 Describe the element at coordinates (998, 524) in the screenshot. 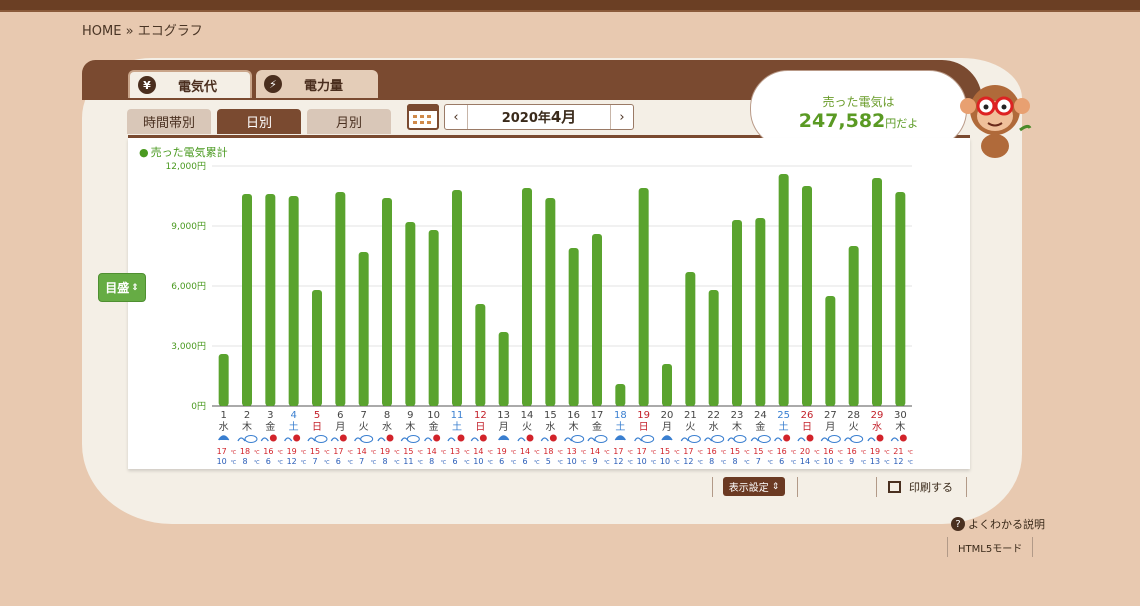

I see `help-link: ? よくわかる説明` at that location.